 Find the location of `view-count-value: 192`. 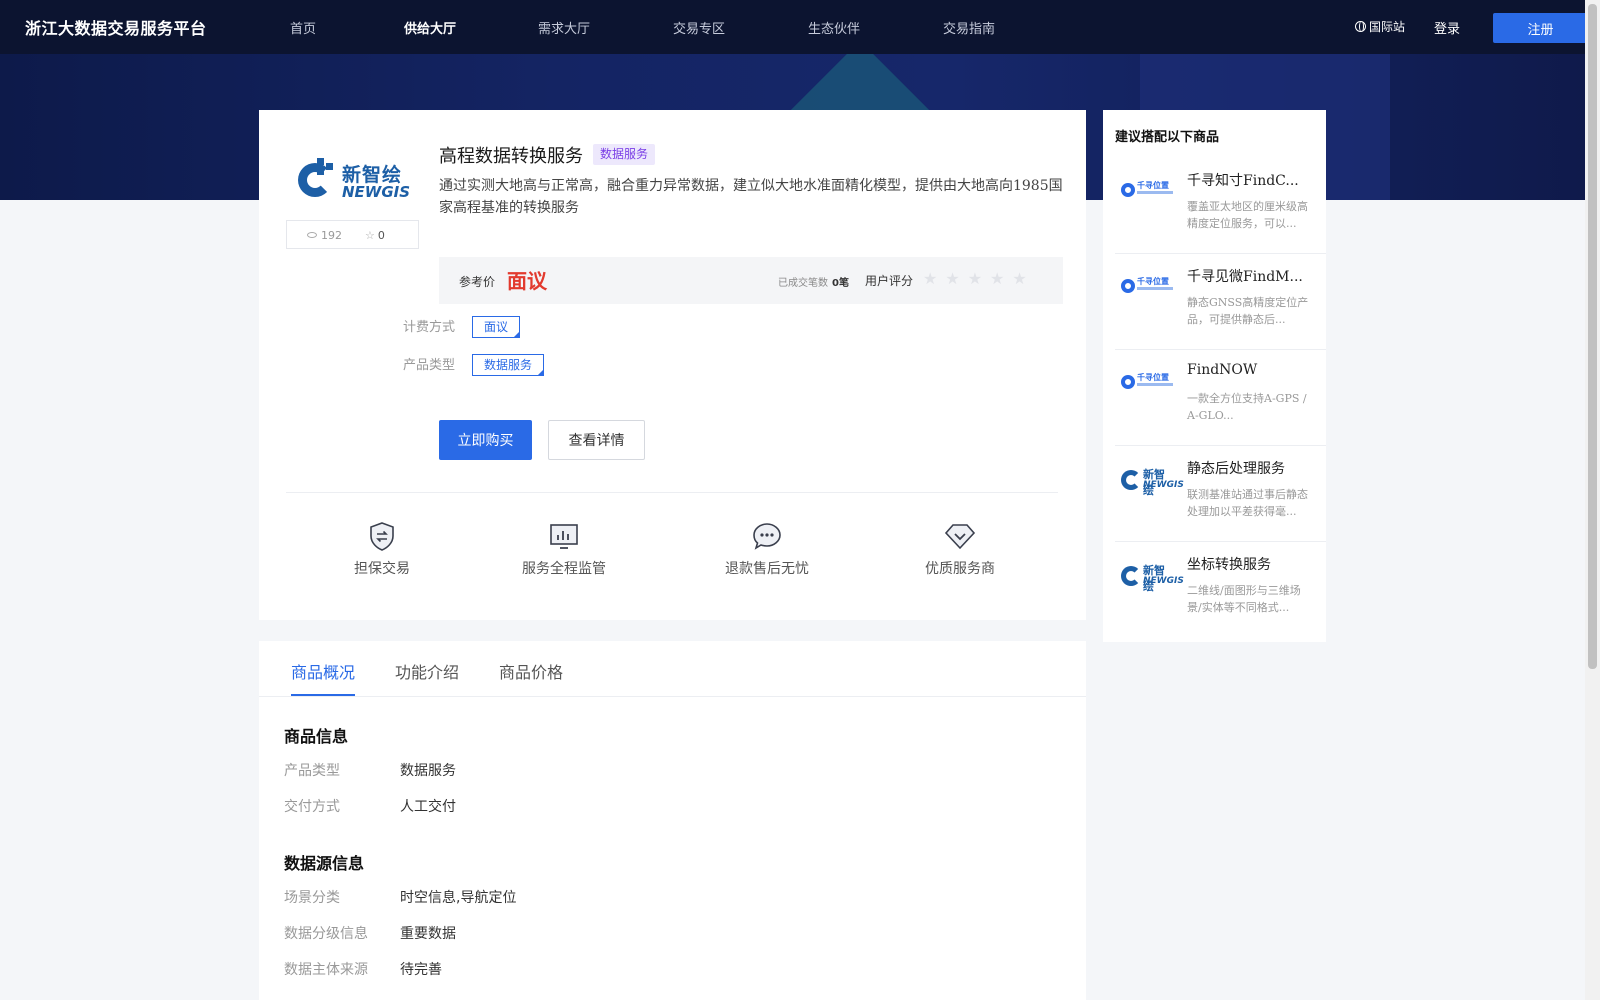

view-count-value: 192 is located at coordinates (331, 235).